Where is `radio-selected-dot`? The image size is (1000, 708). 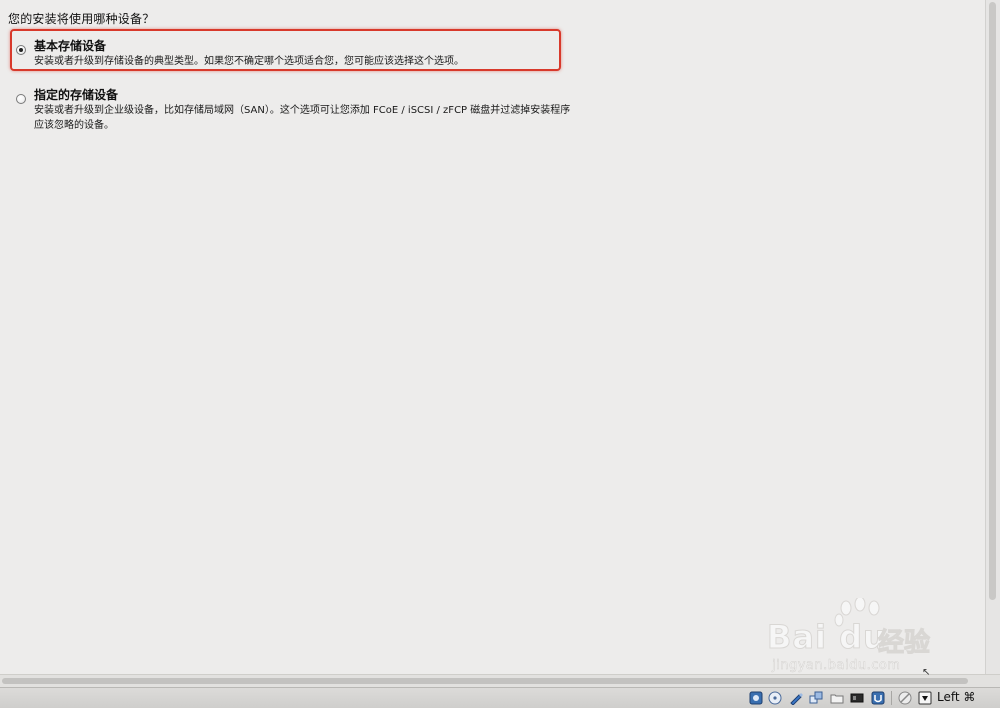 radio-selected-dot is located at coordinates (21, 50).